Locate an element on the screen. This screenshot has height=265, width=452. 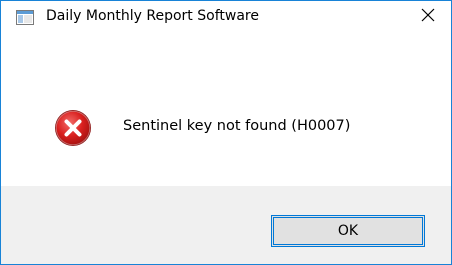
ok-button-label: OK is located at coordinates (348, 231).